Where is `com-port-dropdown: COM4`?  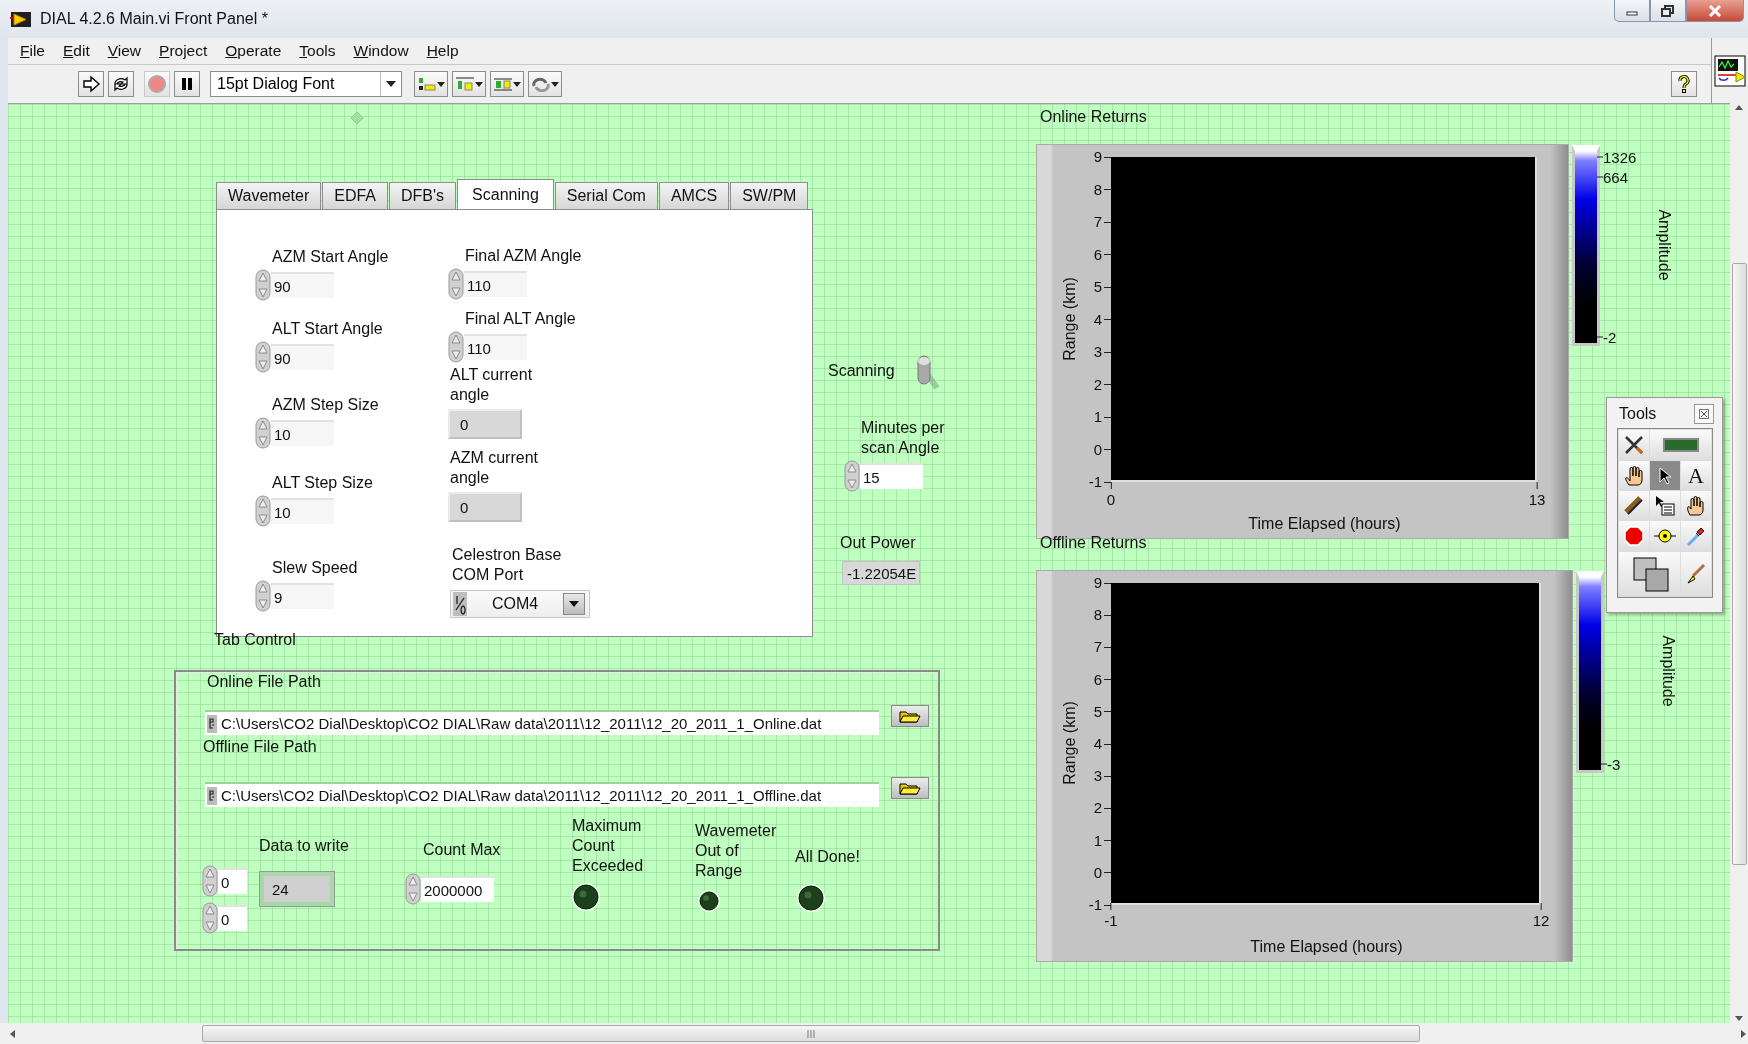 com-port-dropdown: COM4 is located at coordinates (520, 604).